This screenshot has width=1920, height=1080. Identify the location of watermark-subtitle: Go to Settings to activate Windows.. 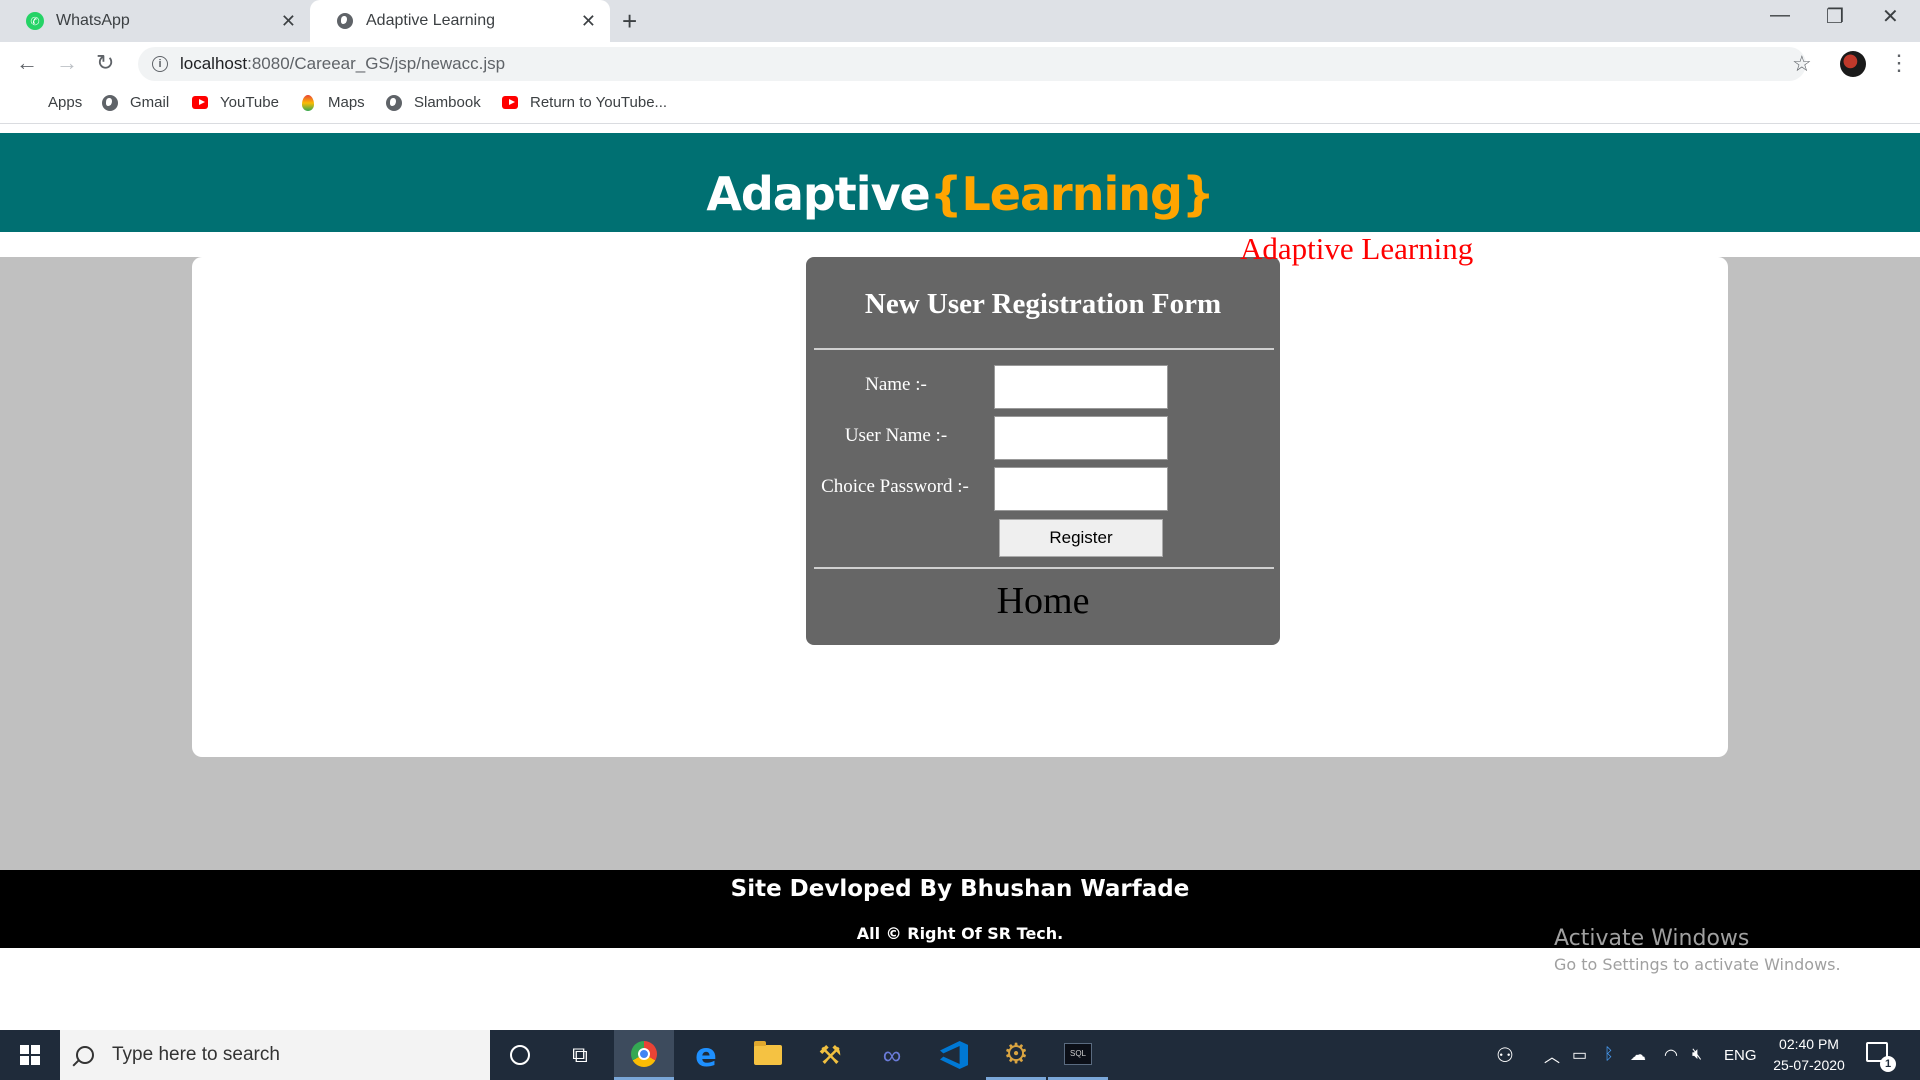
(1697, 964).